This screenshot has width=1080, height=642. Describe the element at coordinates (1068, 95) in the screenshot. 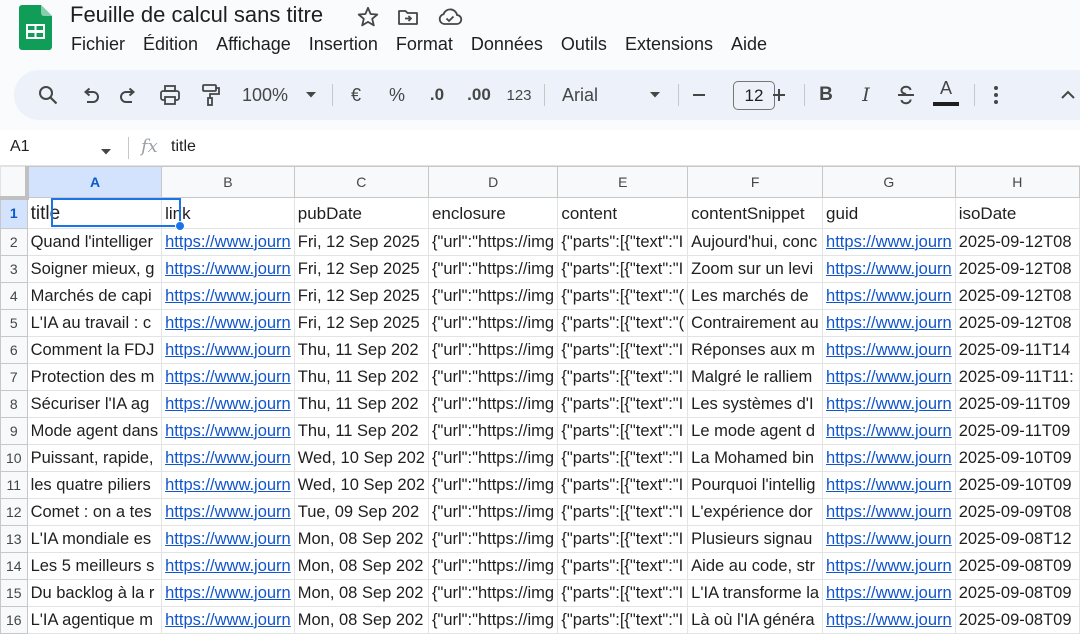

I see `collapse-icon` at that location.